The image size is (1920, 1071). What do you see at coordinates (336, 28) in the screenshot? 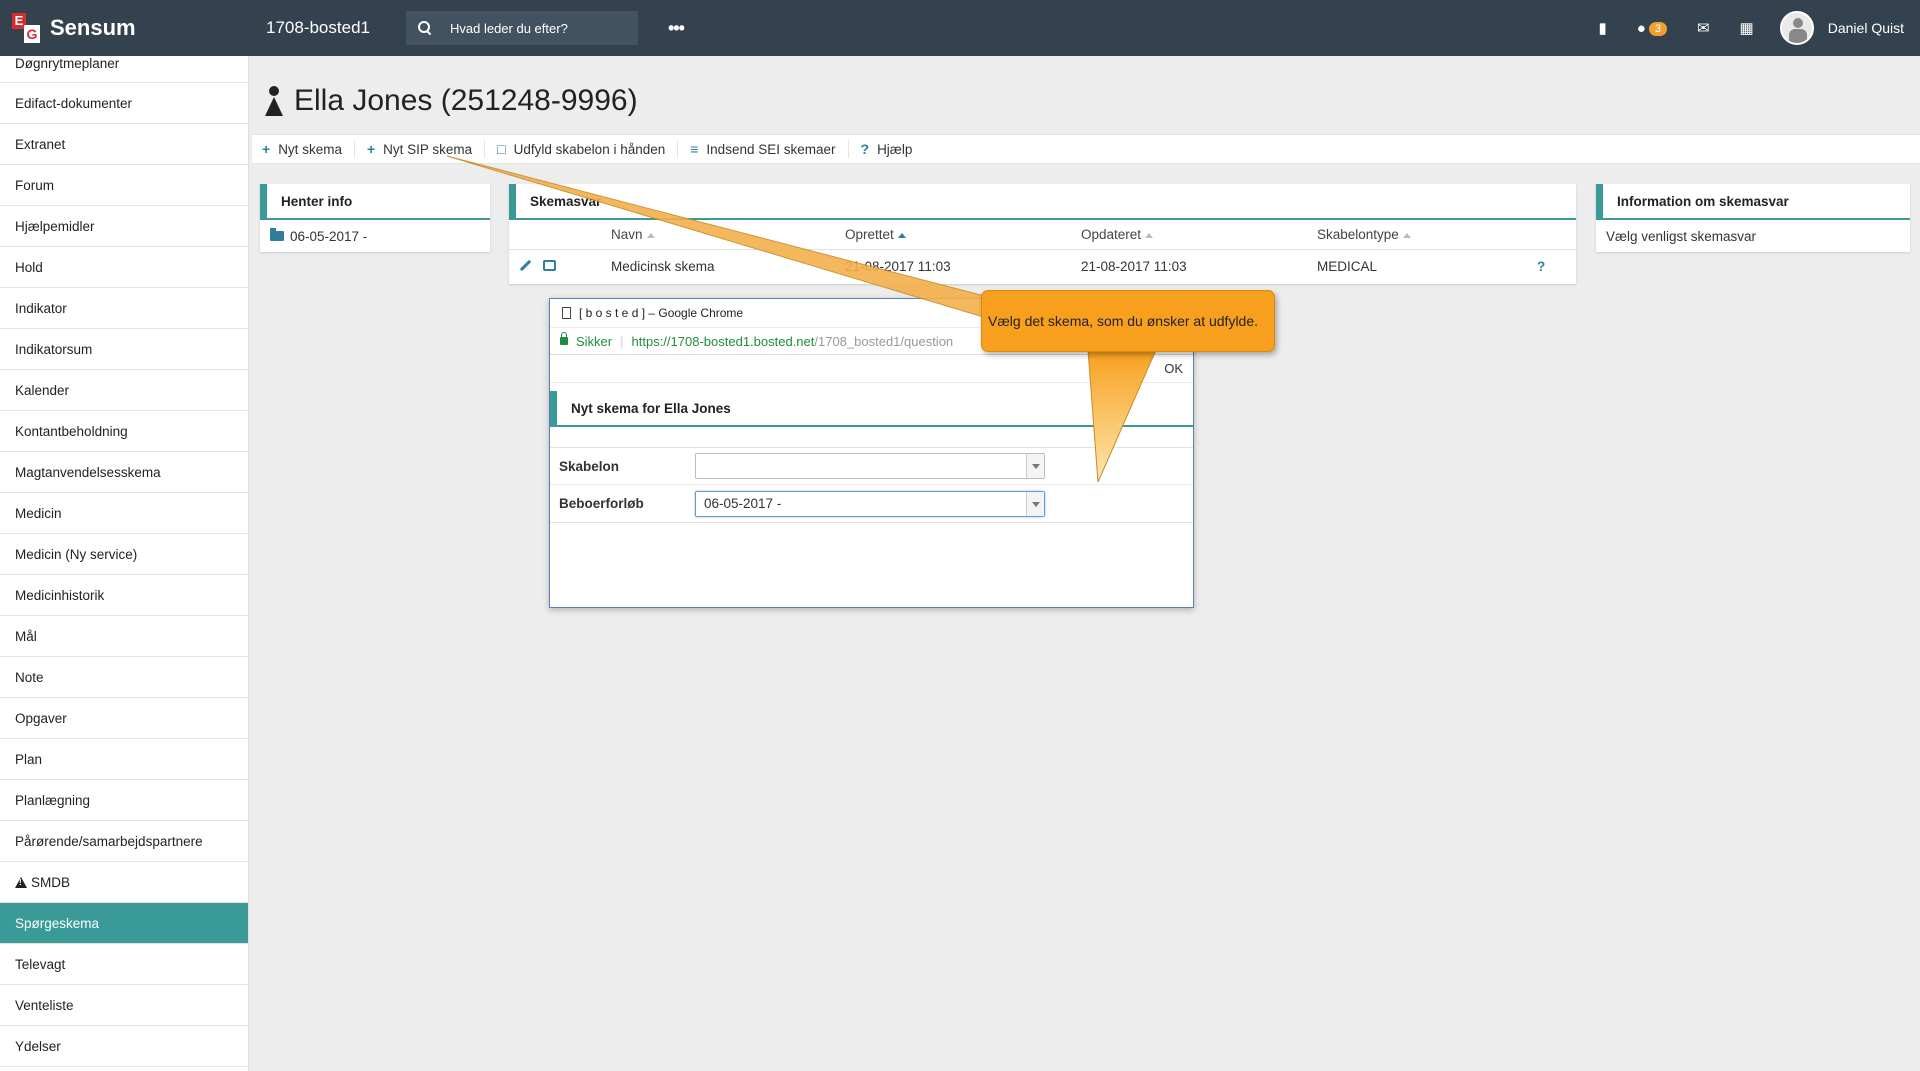
I see `site-name: 1708-bosted1` at bounding box center [336, 28].